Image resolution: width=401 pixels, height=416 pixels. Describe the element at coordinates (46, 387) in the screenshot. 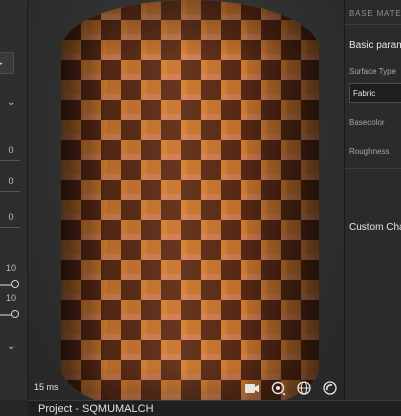

I see `frame-time: 15 ms` at that location.